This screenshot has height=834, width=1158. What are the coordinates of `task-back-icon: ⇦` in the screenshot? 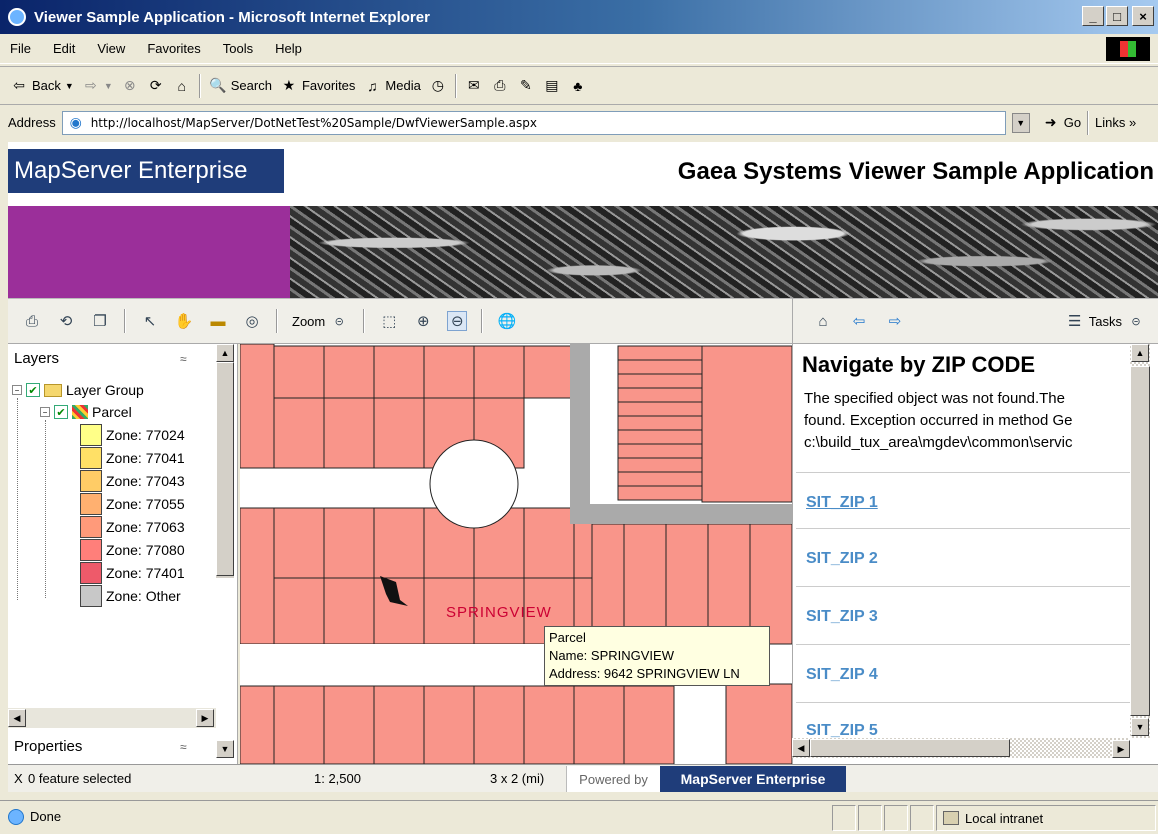 It's located at (859, 321).